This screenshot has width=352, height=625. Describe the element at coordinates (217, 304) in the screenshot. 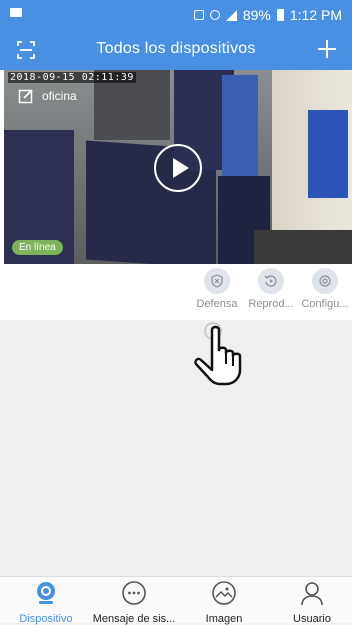

I see `defense-label: Defensa` at that location.